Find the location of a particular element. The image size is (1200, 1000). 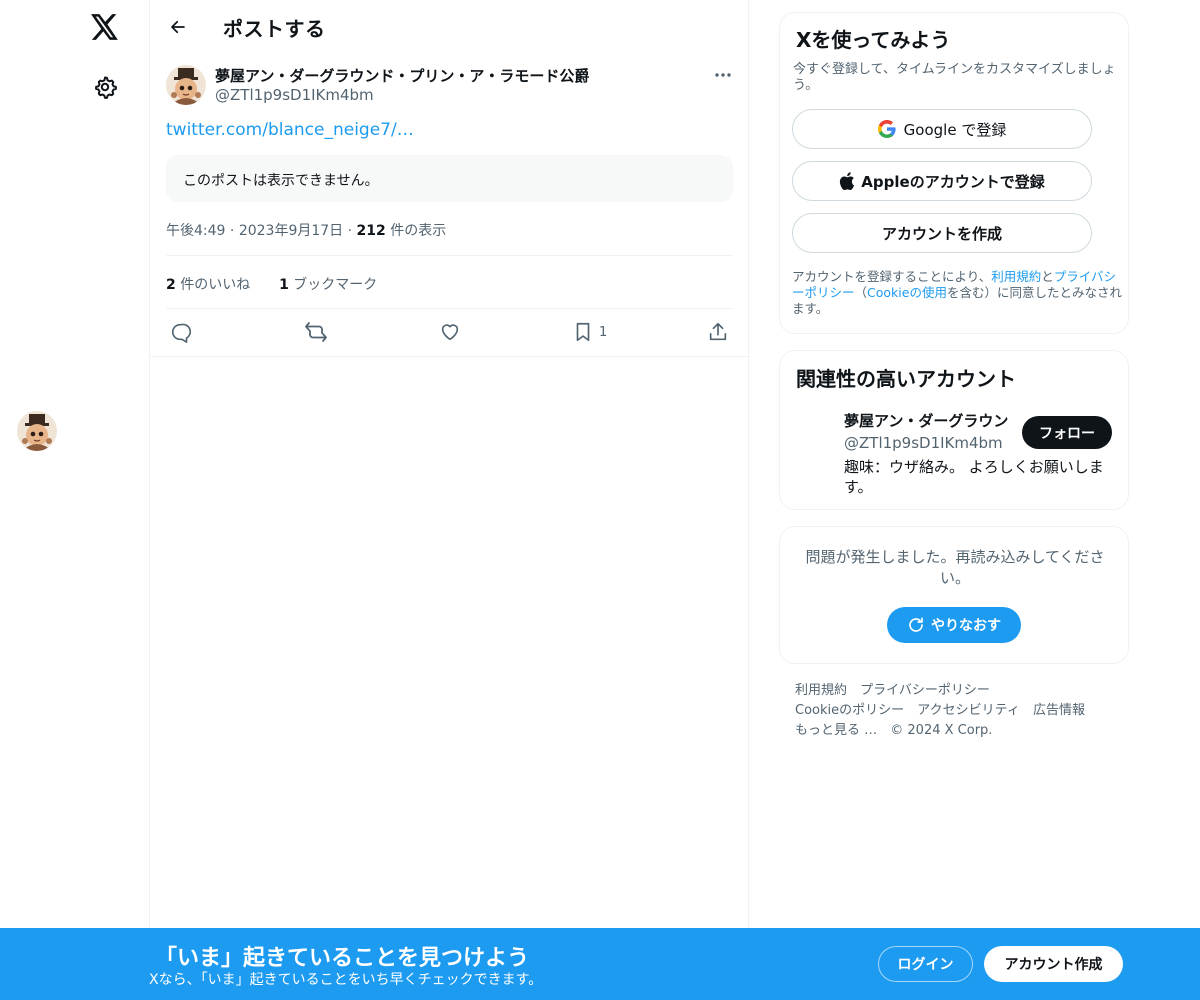

google-icon is located at coordinates (886, 129).